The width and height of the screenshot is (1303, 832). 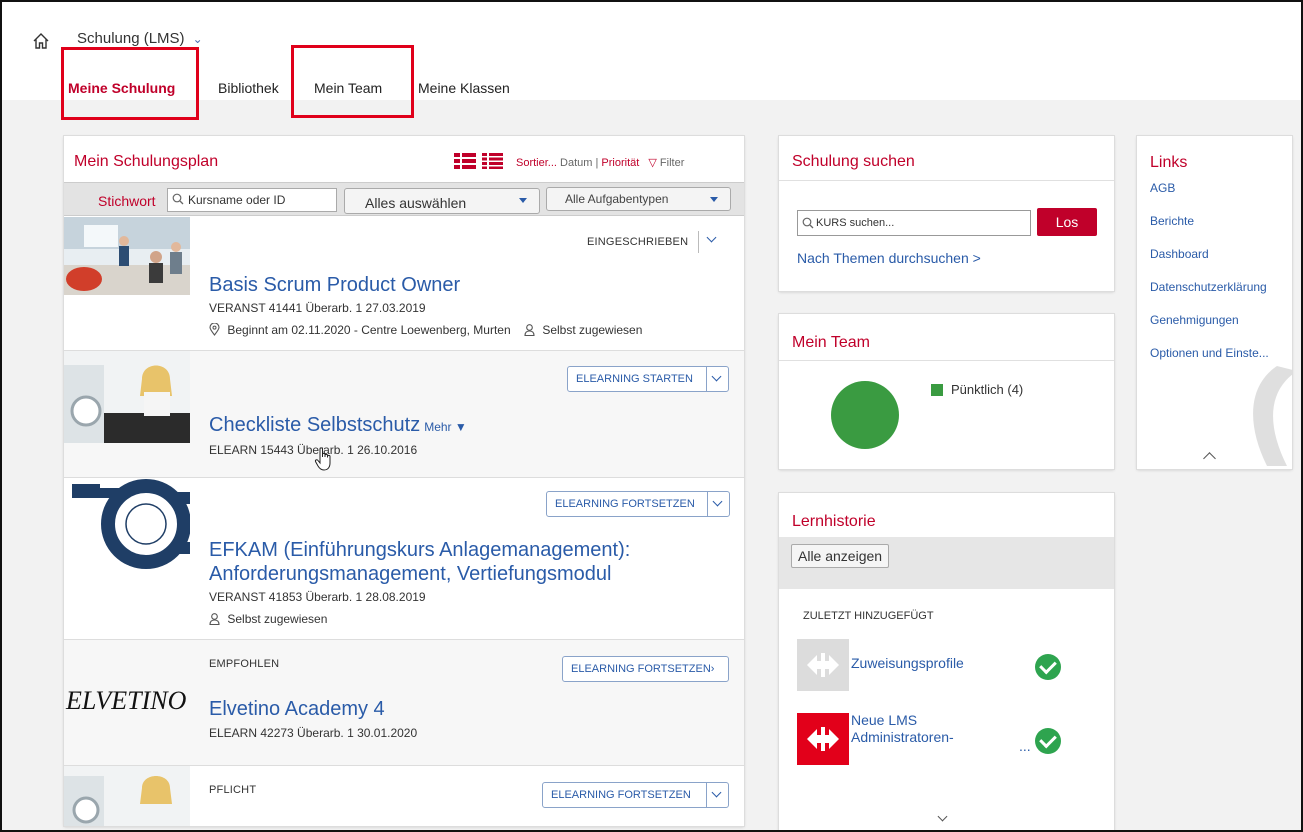 I want to click on show-all-button: Alle anzeigen, so click(x=840, y=556).